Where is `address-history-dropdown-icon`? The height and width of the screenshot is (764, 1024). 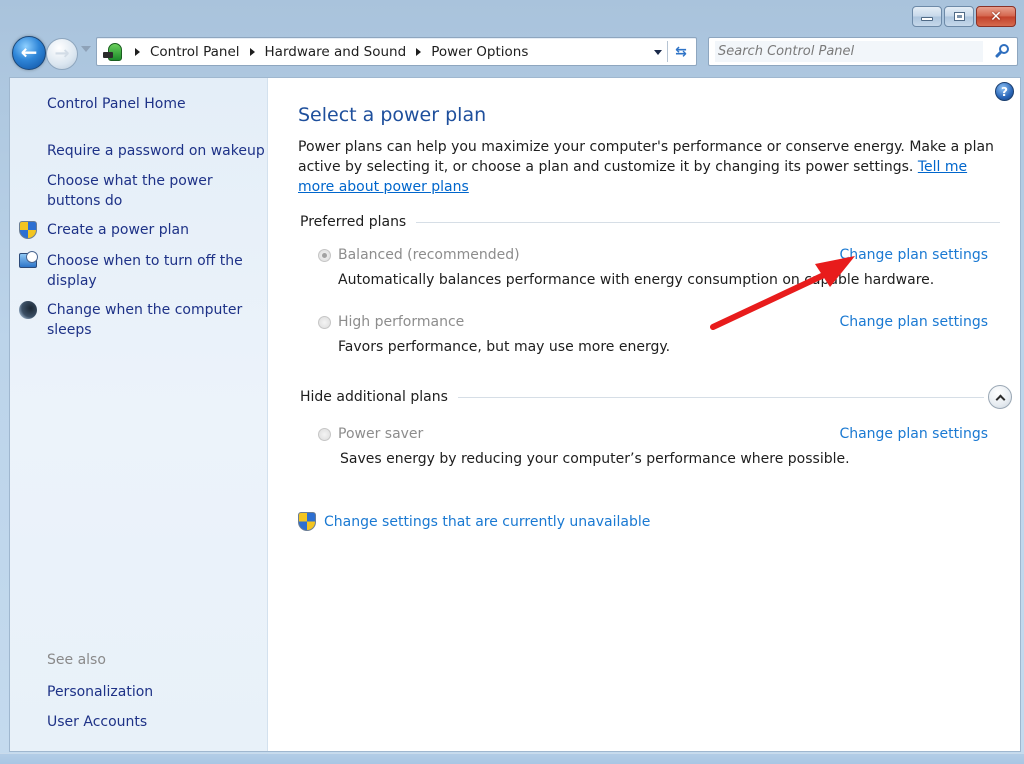 address-history-dropdown-icon is located at coordinates (658, 52).